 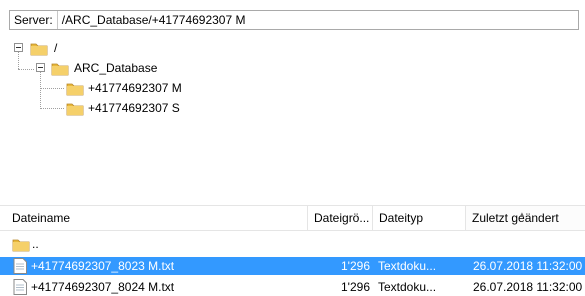 I want to click on collapse-root-toggle, so click(x=18, y=47).